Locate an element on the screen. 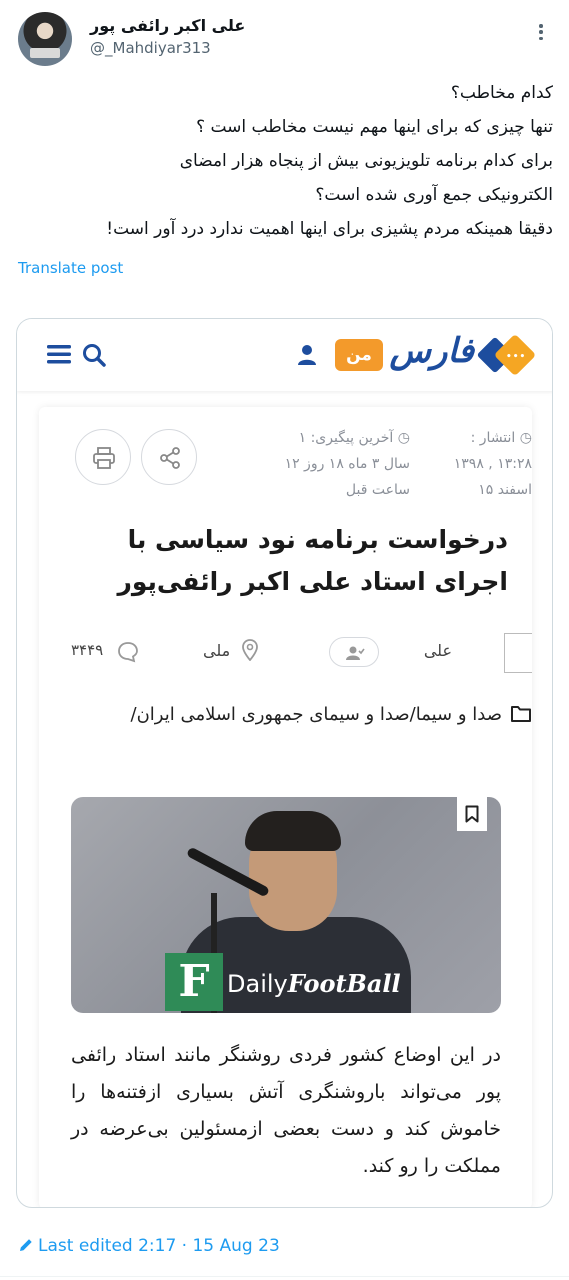 Image resolution: width=569 pixels, height=1280 pixels. site-header: ••• فارس من is located at coordinates (284, 355).